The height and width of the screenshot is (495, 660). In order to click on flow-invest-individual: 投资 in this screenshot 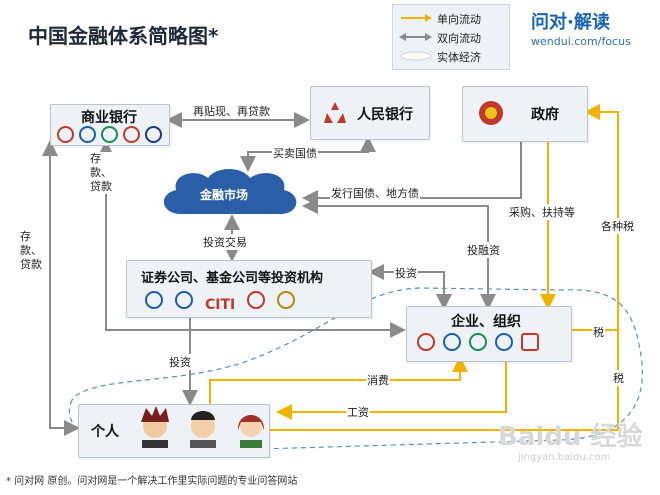, I will do `click(180, 362)`.